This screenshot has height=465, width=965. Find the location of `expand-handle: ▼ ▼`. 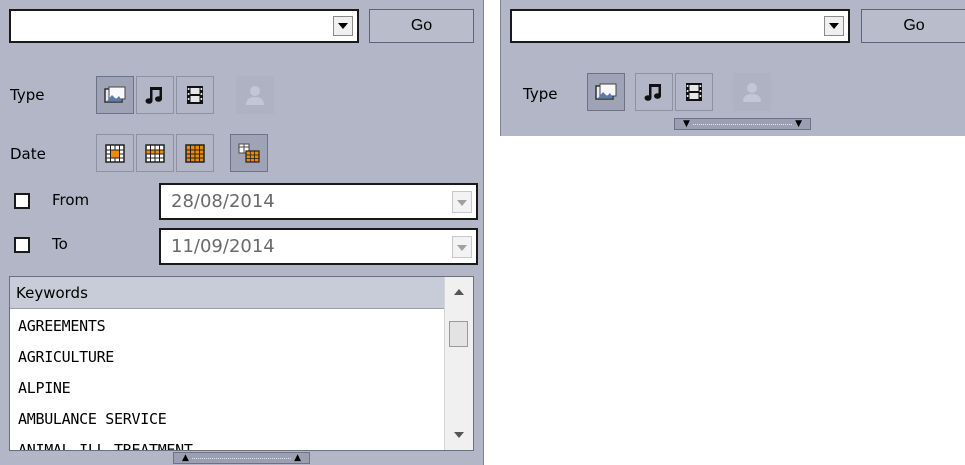

expand-handle: ▼ ▼ is located at coordinates (742, 124).